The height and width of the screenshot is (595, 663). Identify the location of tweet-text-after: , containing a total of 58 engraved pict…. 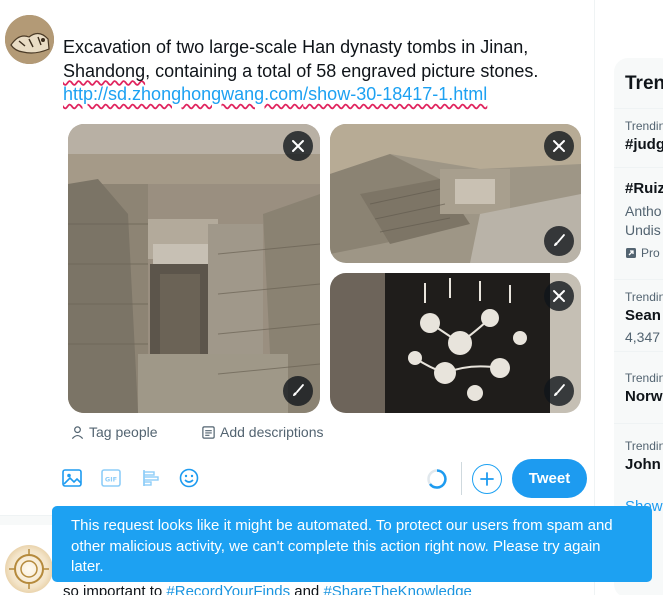
(342, 70).